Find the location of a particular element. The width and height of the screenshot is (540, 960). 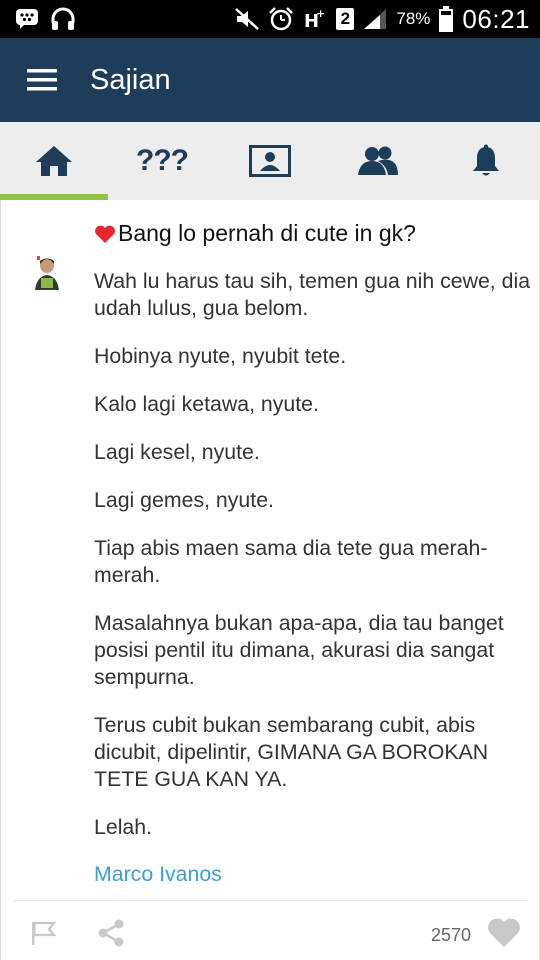

avatar is located at coordinates (47, 270).